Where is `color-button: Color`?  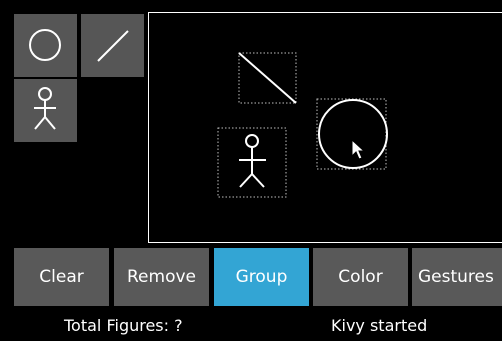
color-button: Color is located at coordinates (360, 277).